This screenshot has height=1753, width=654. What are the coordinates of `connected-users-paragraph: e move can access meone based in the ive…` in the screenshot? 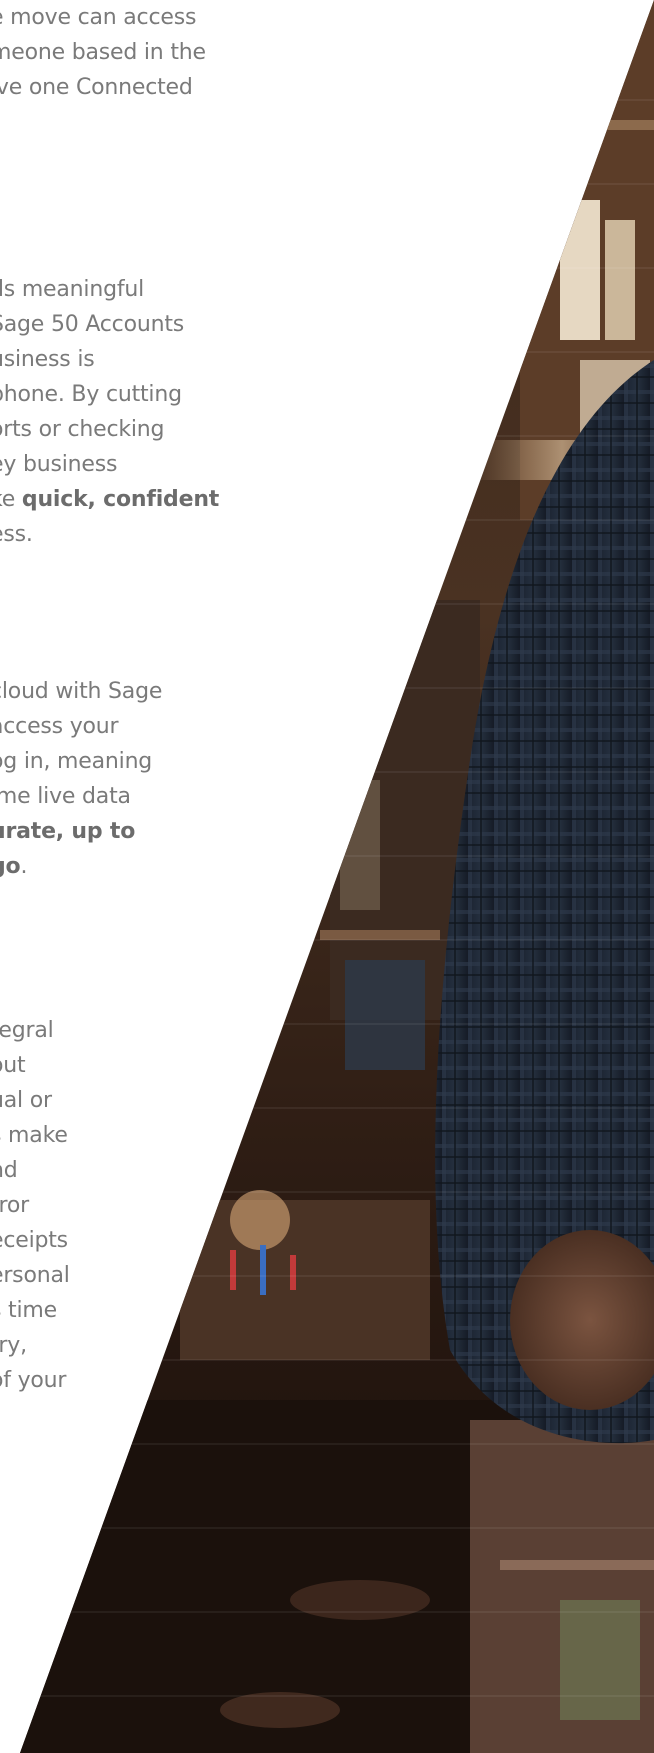 It's located at (103, 70).